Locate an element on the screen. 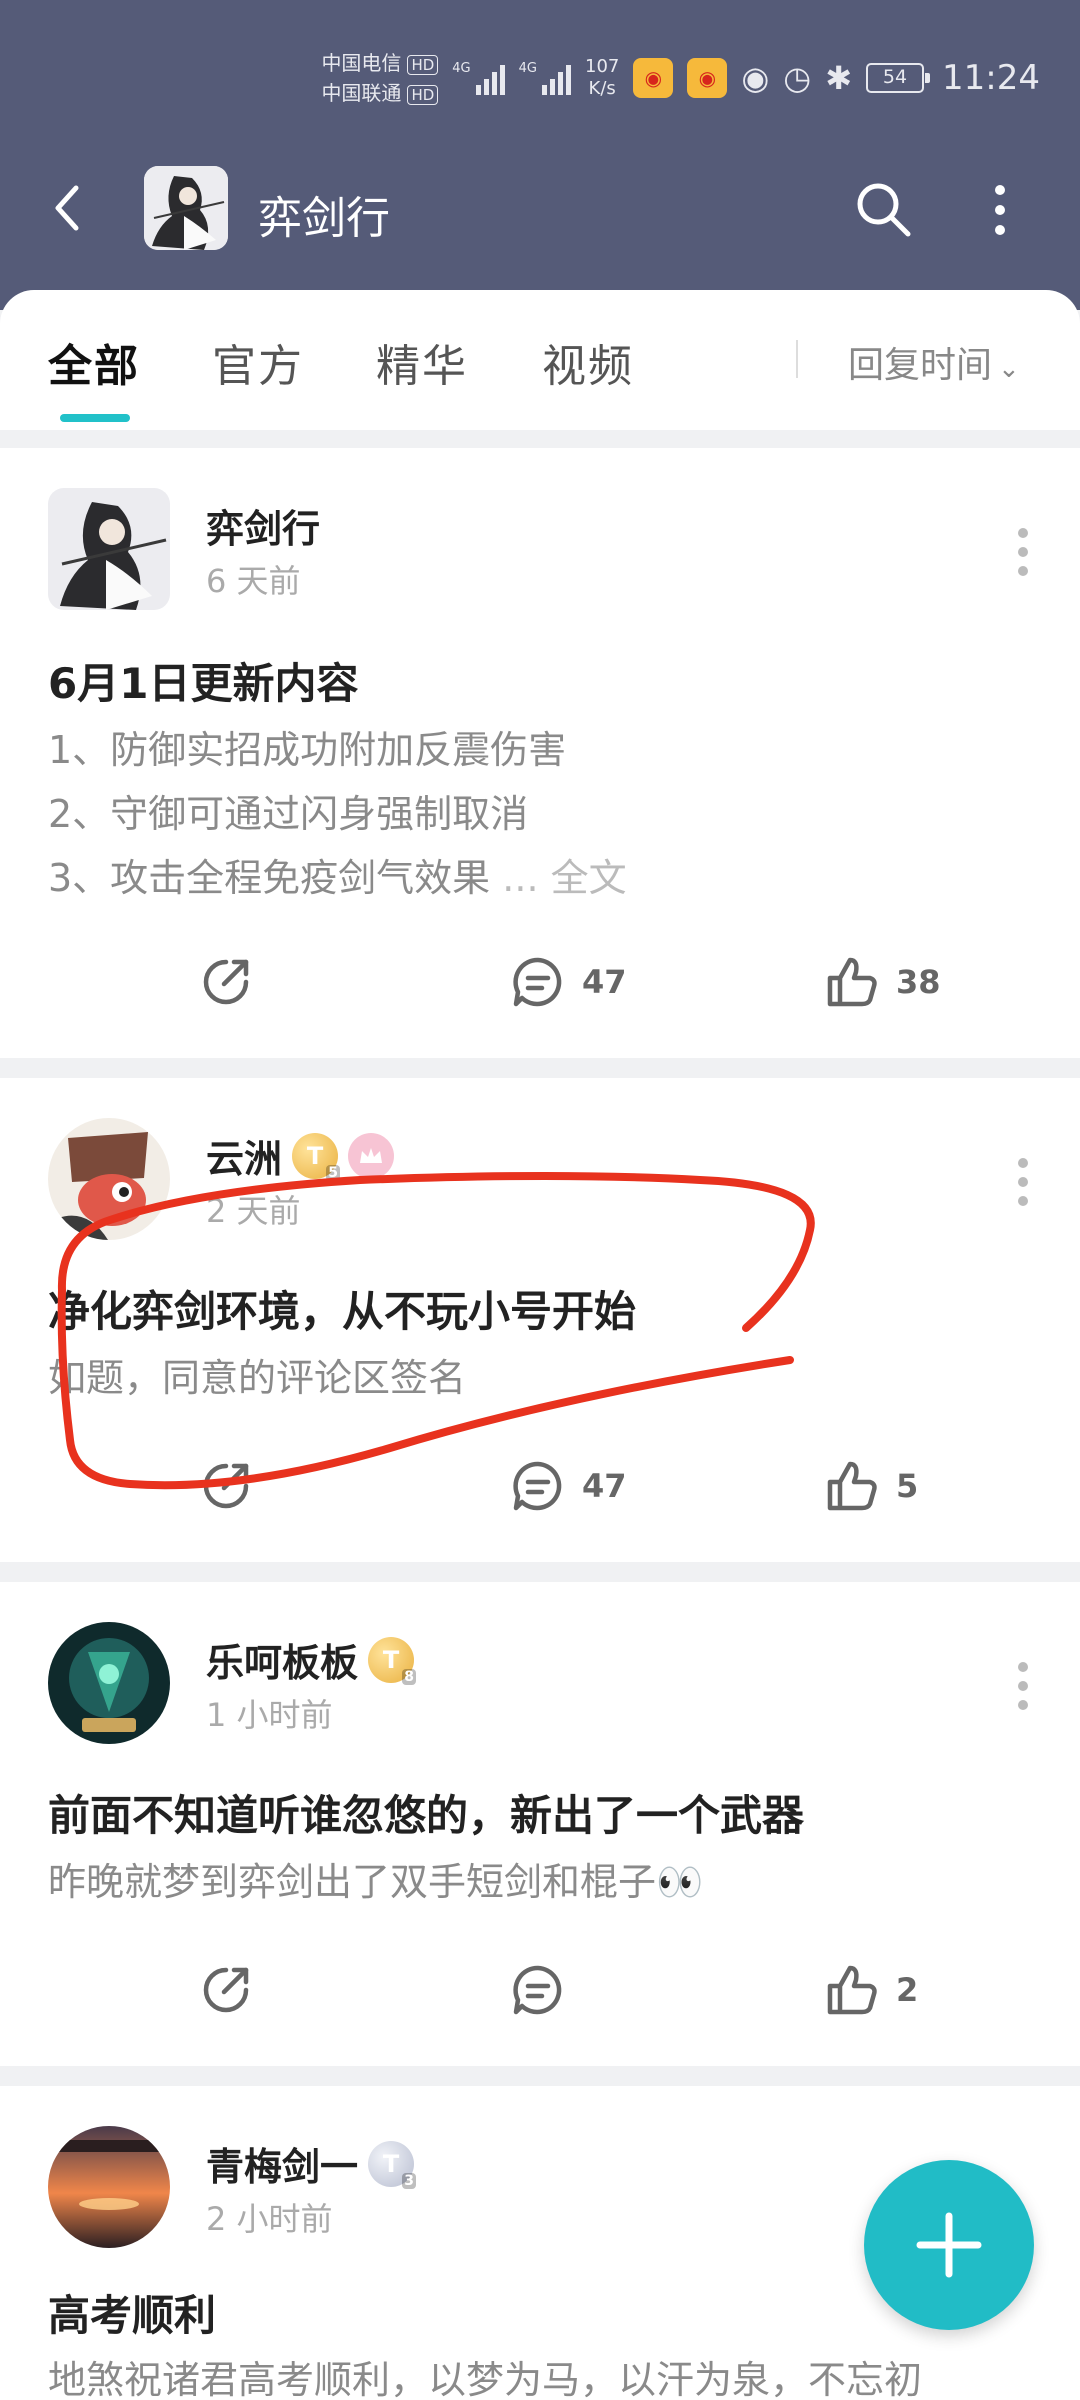 The width and height of the screenshot is (1080, 2400). like-button: 5 is located at coordinates (870, 1486).